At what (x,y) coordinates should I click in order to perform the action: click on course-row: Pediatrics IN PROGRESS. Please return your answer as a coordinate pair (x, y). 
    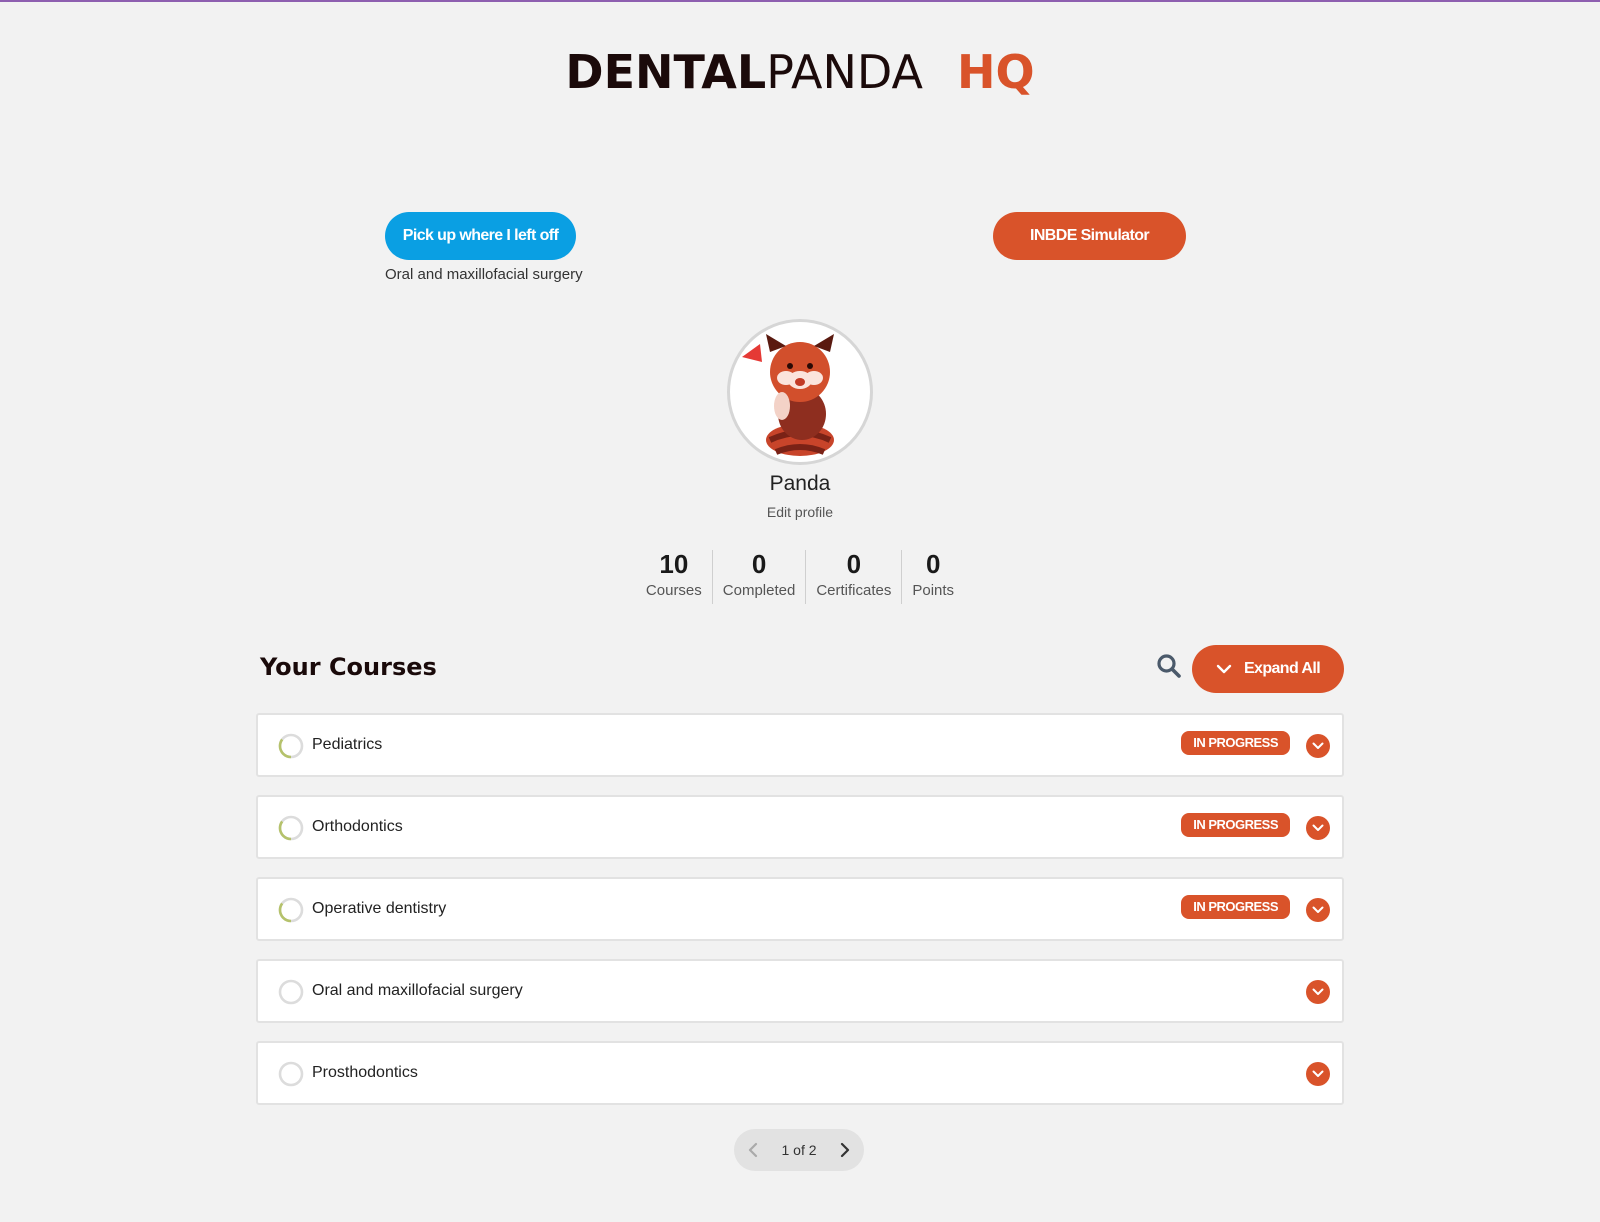
    Looking at the image, I should click on (800, 745).